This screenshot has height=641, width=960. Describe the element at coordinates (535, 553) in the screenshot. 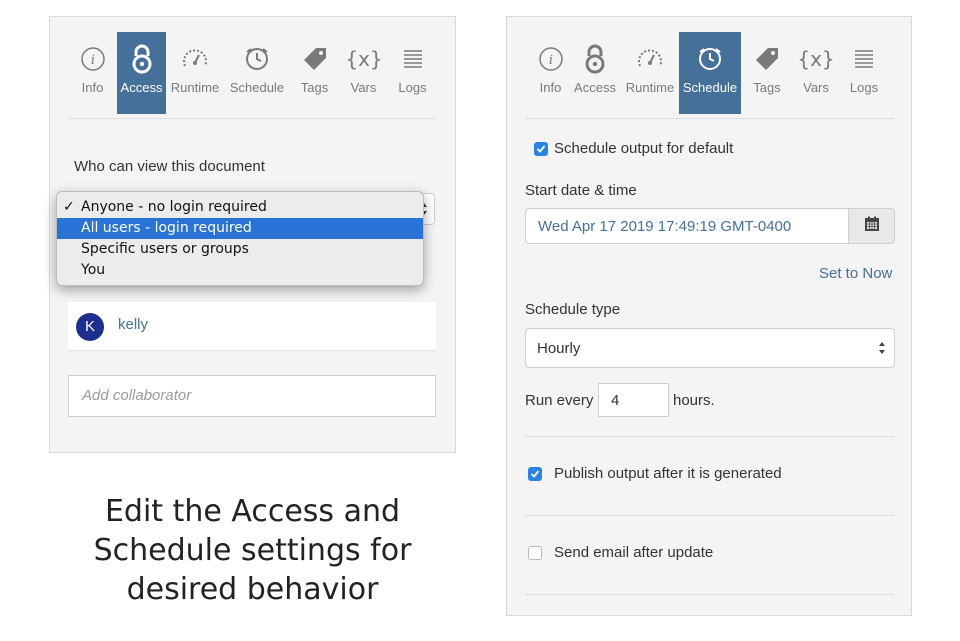

I see `send-email-checkbox` at that location.